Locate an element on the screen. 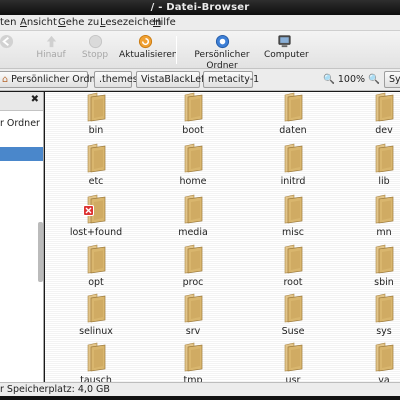 This screenshot has height=400, width=400. folder-item: boot is located at coordinates (193, 114).